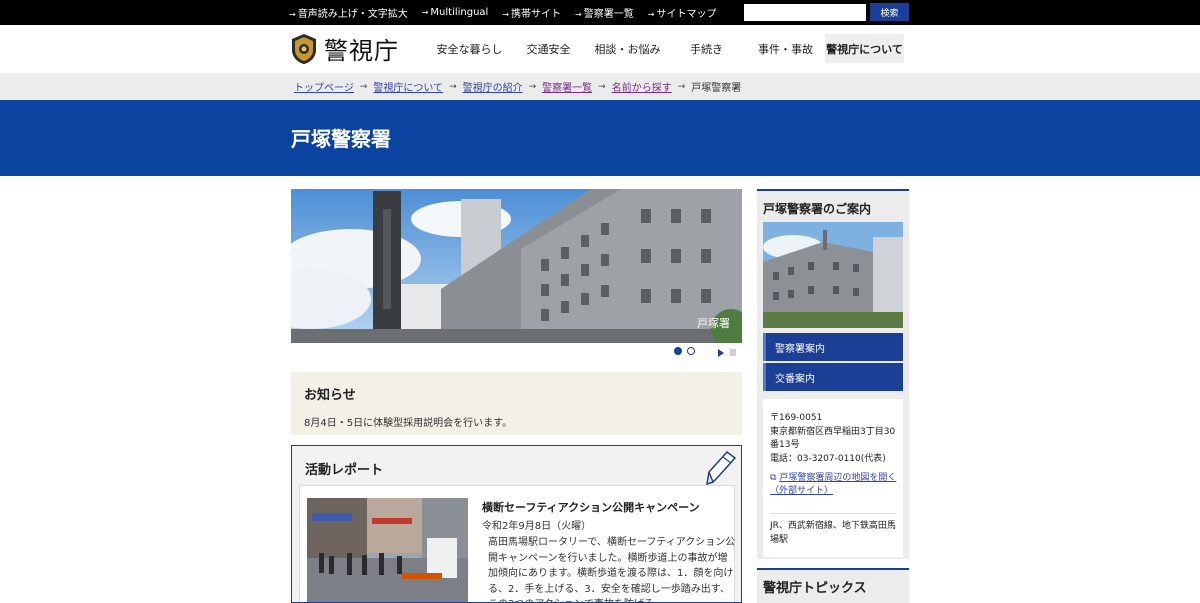 The width and height of the screenshot is (1200, 603). I want to click on topics-heading: 警視庁トピックス, so click(815, 588).